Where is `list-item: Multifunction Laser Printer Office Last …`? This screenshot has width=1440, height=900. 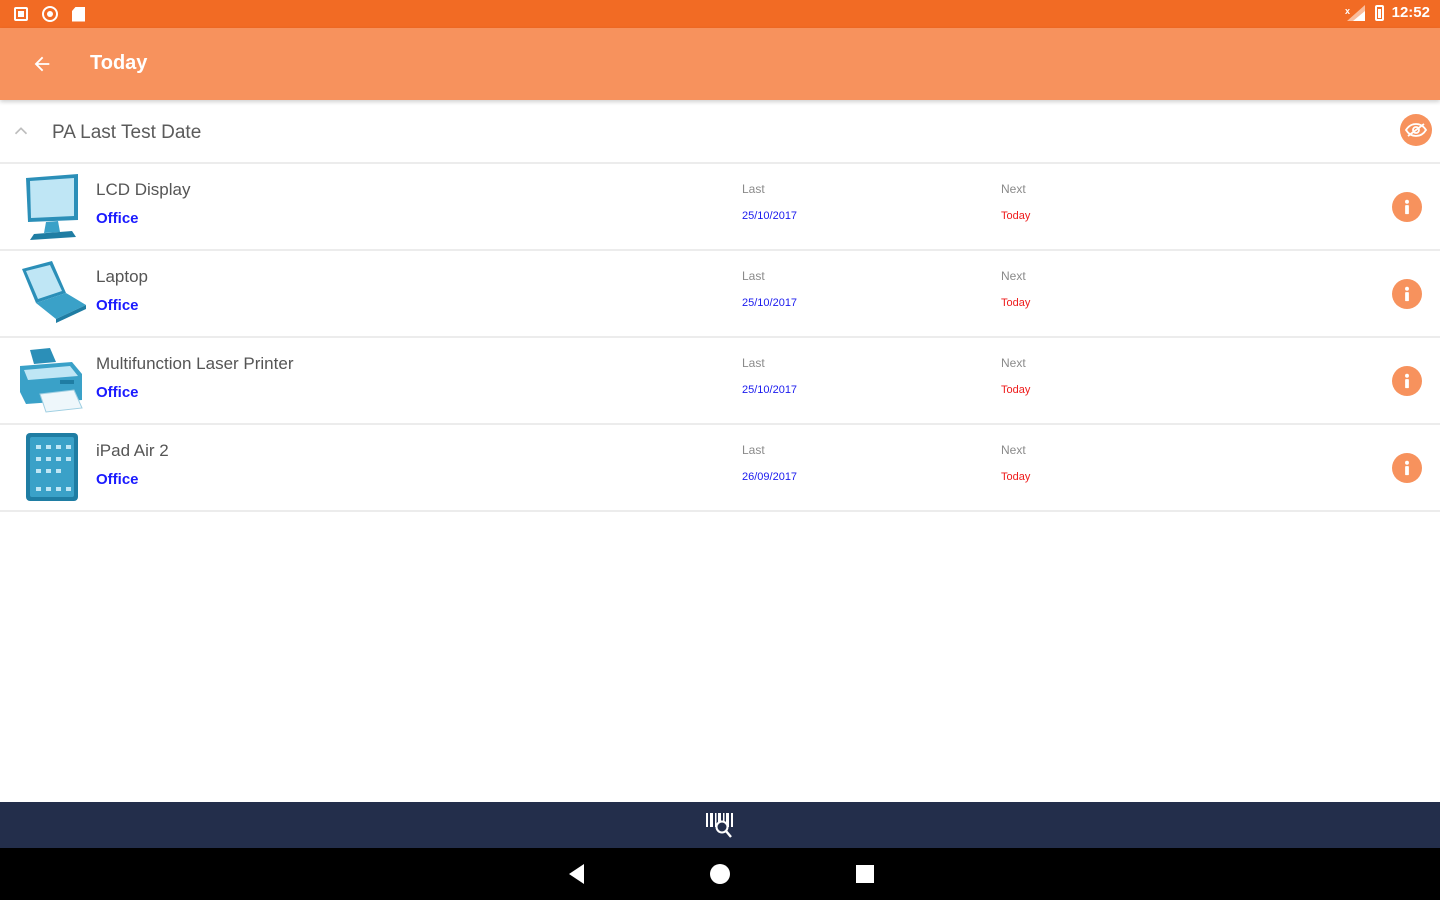 list-item: Multifunction Laser Printer Office Last … is located at coordinates (720, 381).